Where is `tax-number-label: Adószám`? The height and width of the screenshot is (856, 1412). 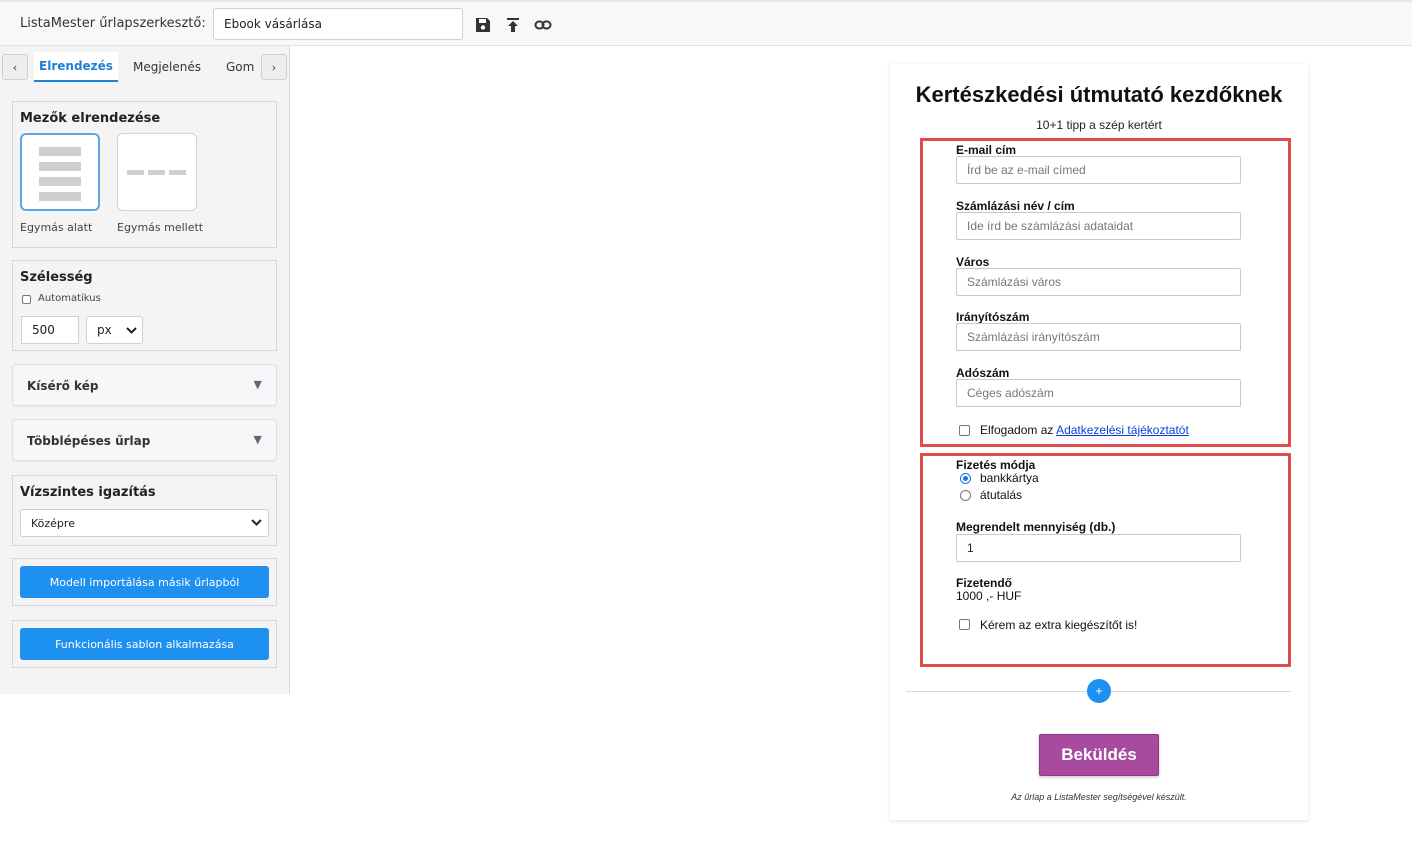 tax-number-label: Adószám is located at coordinates (983, 373).